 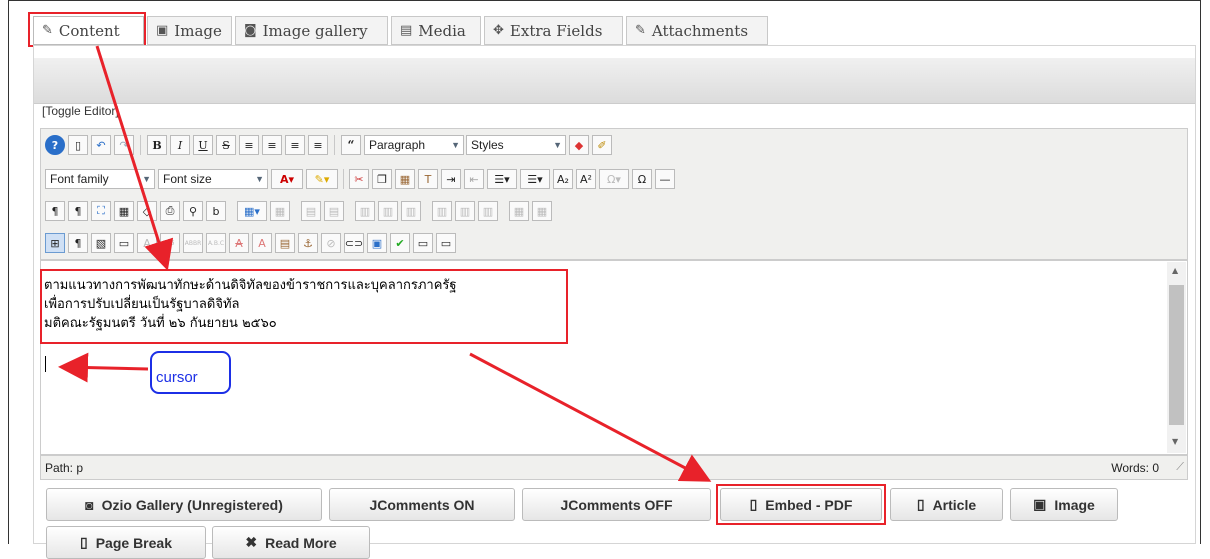 I want to click on arrow-to-cursor, so click(x=103, y=367).